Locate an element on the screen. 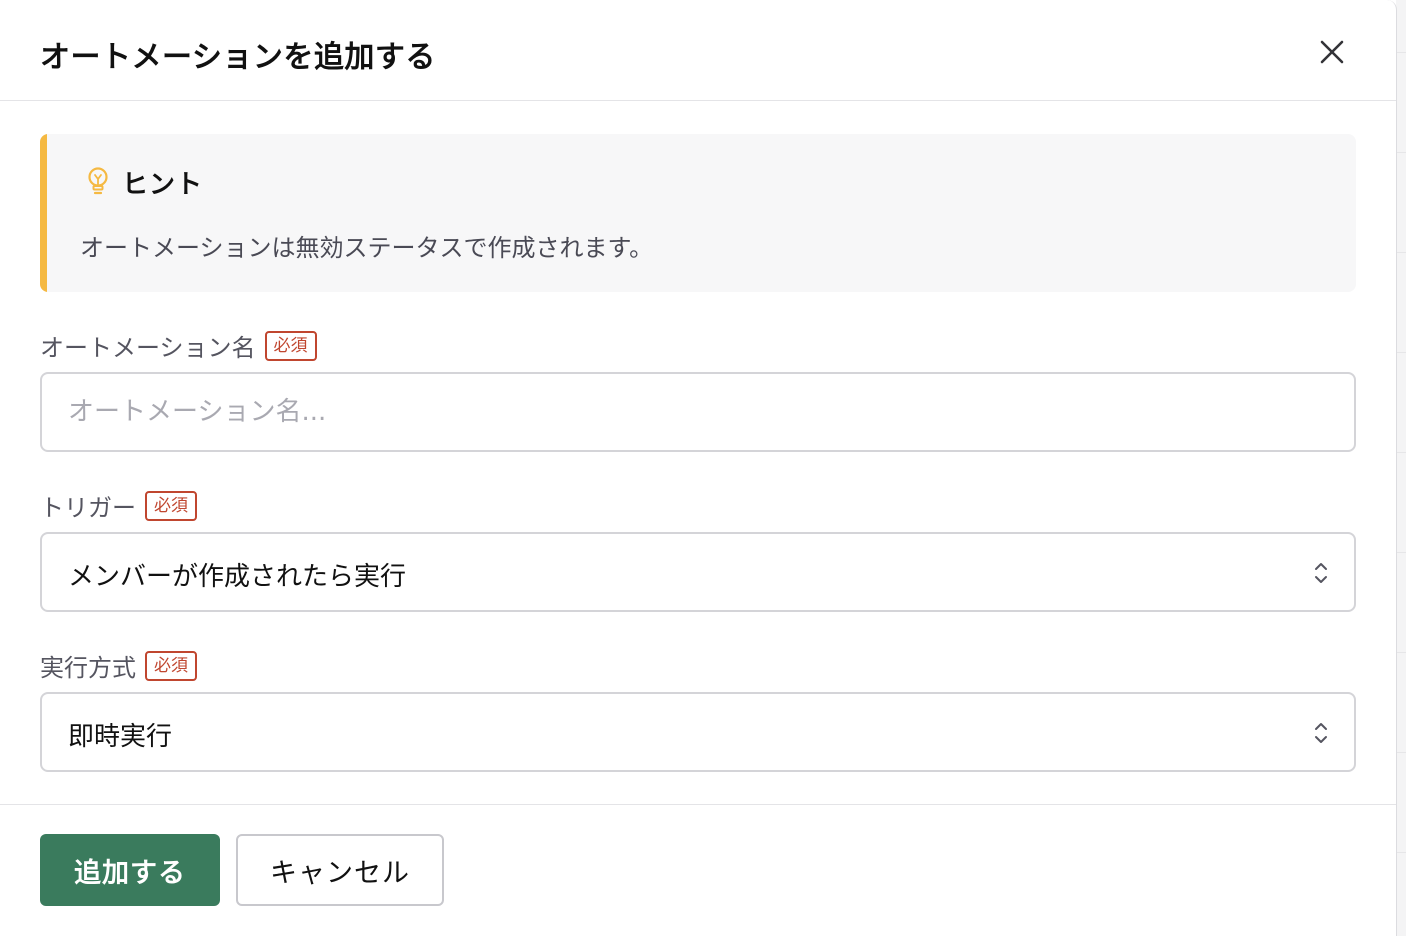  execution-method-label: 実行方式 必須 is located at coordinates (118, 665).